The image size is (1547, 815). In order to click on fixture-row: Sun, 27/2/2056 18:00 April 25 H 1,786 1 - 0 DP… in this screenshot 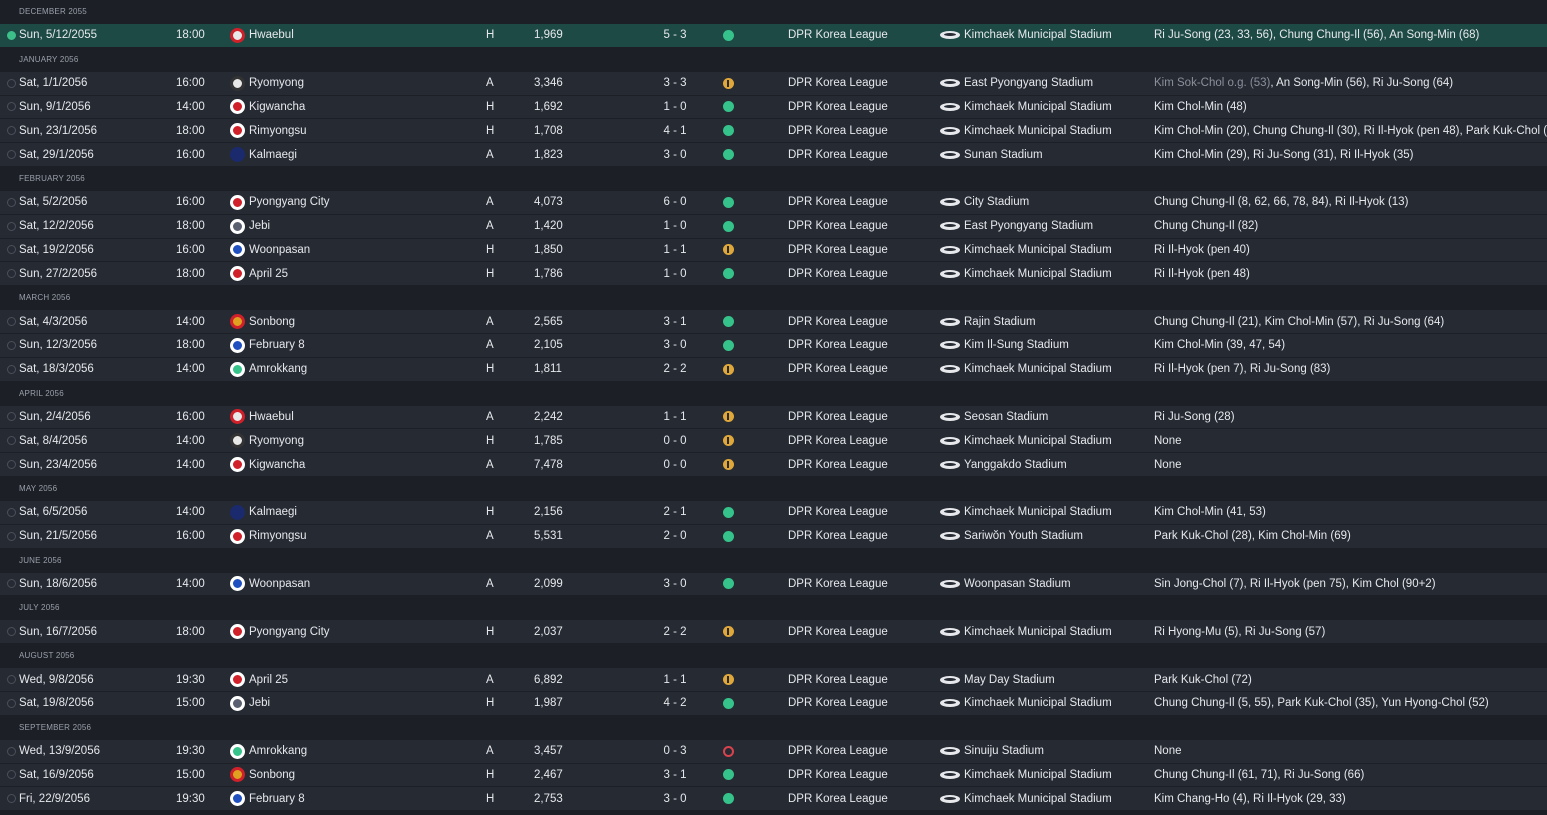, I will do `click(773, 274)`.